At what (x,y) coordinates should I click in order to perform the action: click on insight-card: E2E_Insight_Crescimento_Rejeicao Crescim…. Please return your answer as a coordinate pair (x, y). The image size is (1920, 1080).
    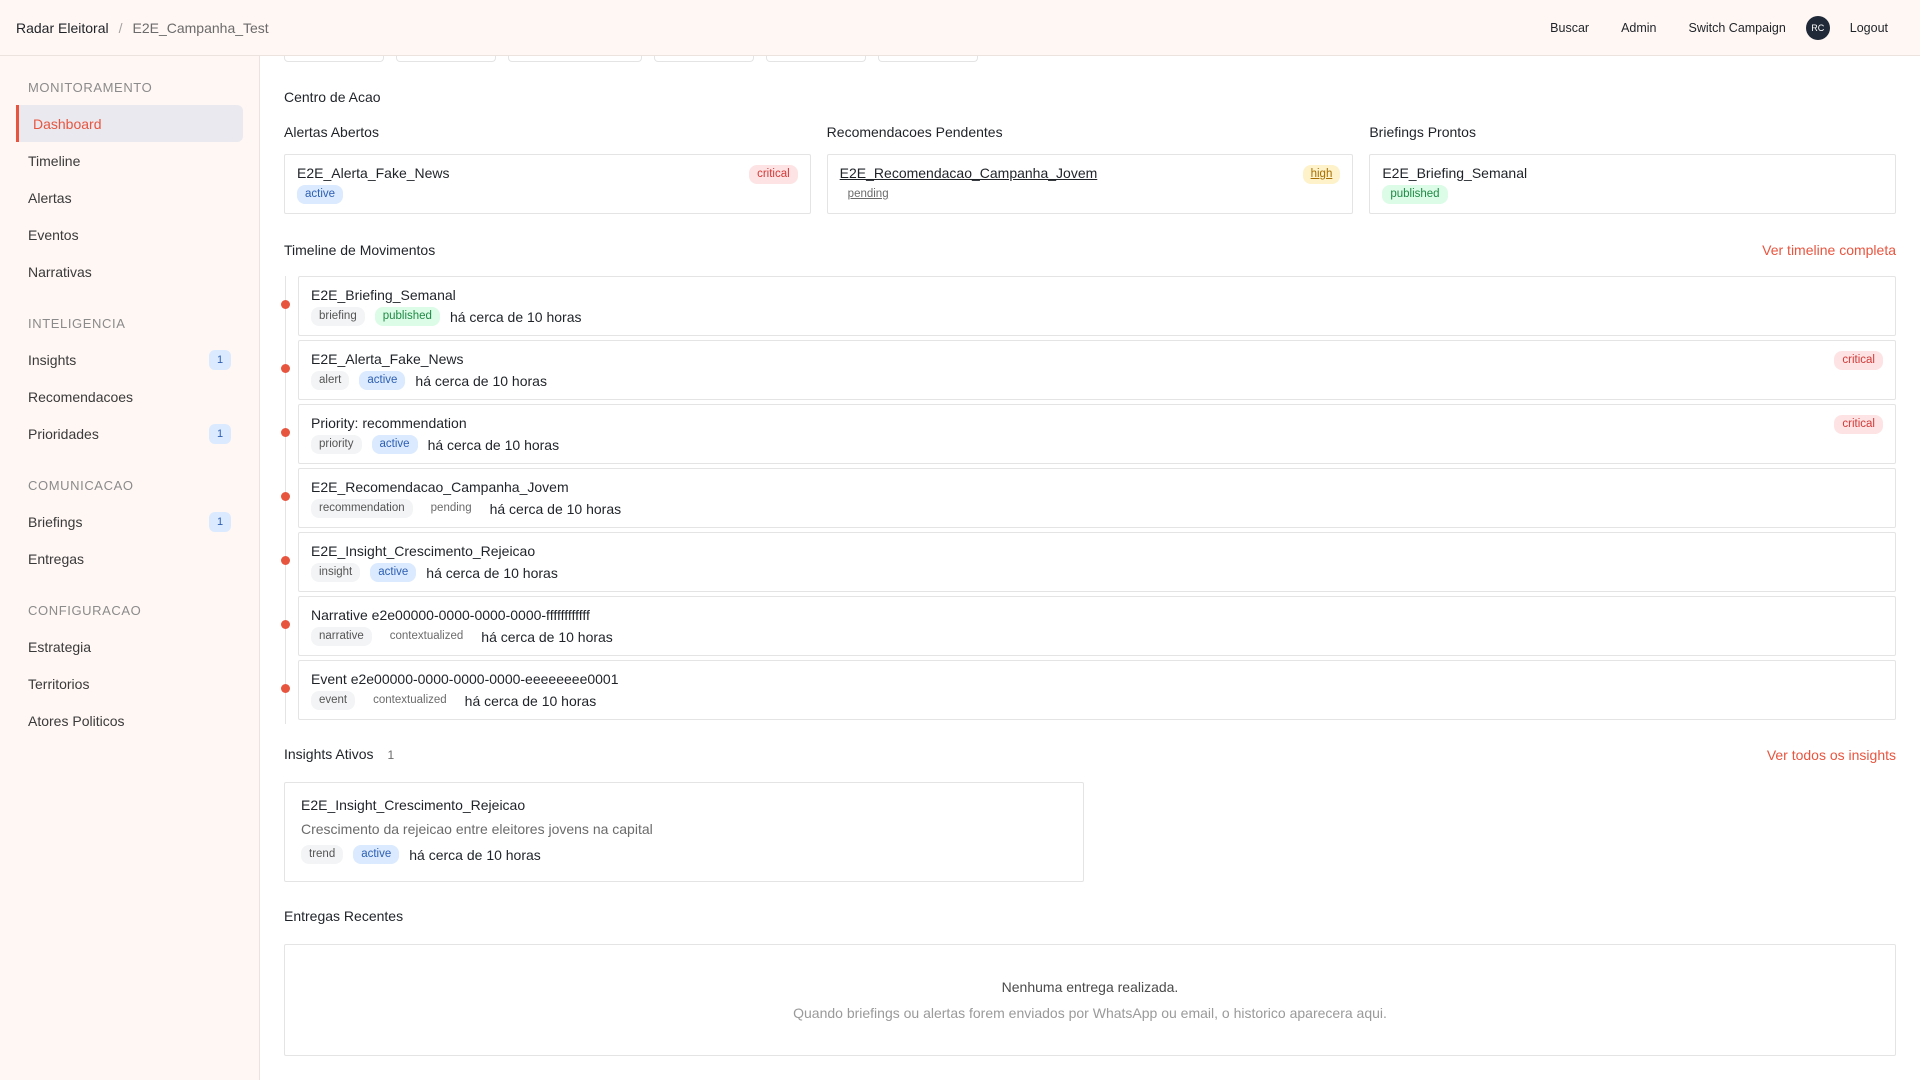
    Looking at the image, I should click on (684, 832).